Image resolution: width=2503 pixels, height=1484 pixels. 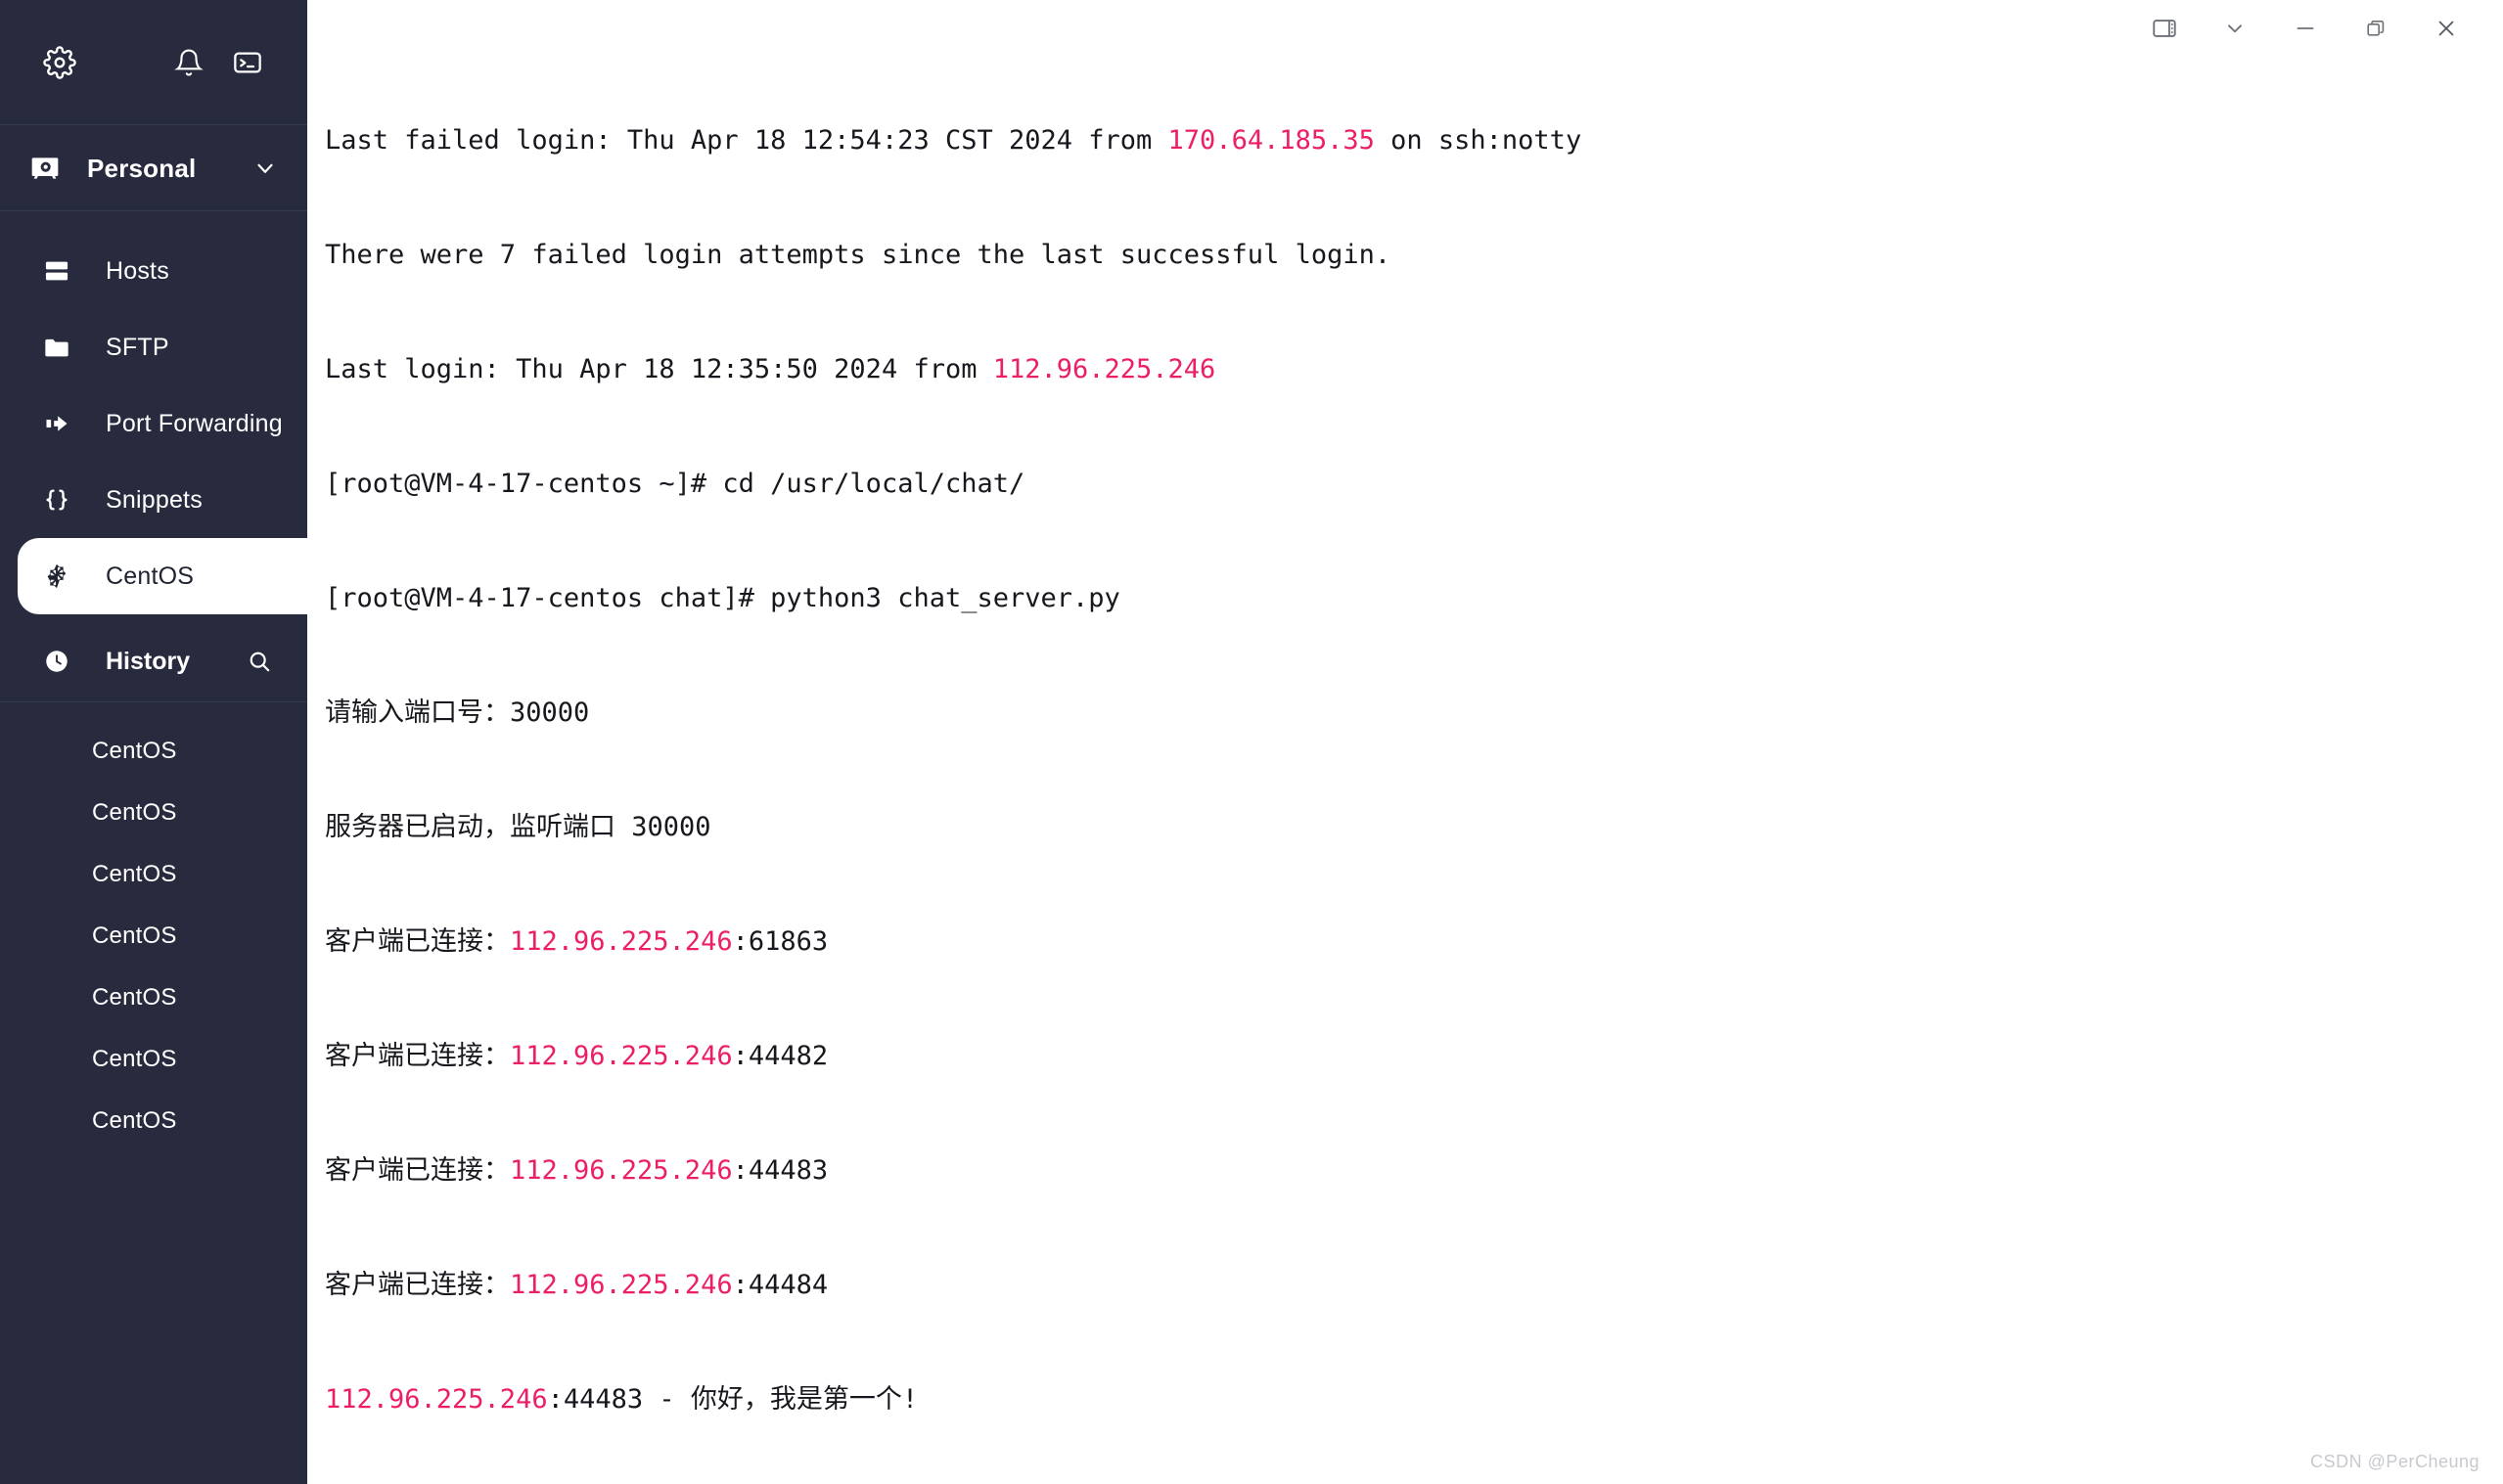 I want to click on history-divider, so click(x=153, y=701).